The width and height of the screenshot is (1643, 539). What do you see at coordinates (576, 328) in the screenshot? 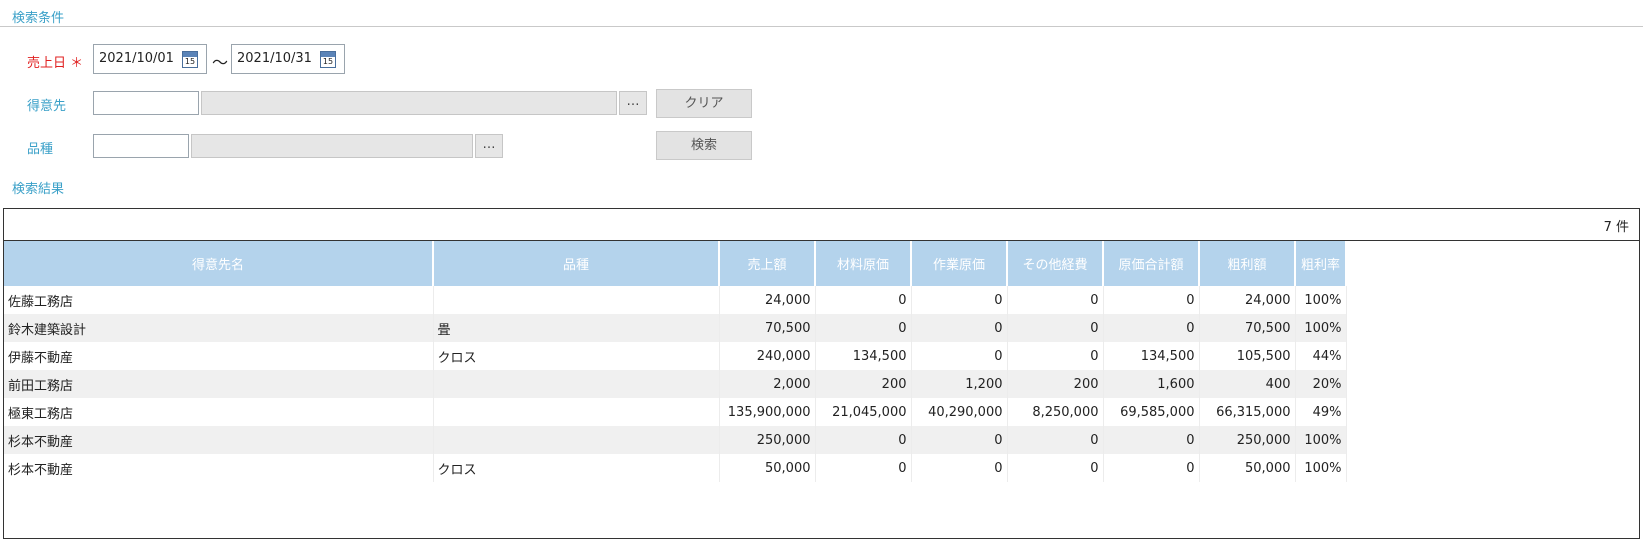
I see `table-cell: 畳` at bounding box center [576, 328].